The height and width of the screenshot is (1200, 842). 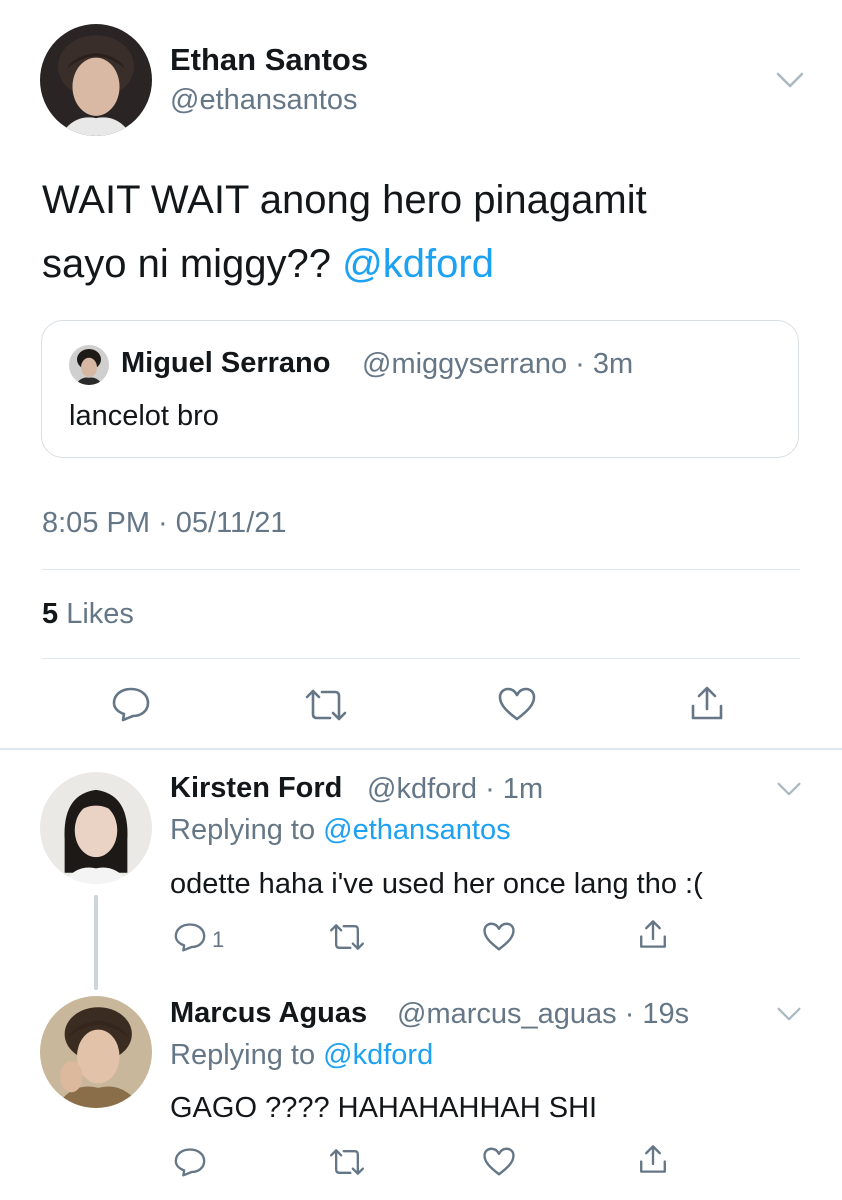 What do you see at coordinates (416, 830) in the screenshot?
I see `replying-to-link: @ethansantos` at bounding box center [416, 830].